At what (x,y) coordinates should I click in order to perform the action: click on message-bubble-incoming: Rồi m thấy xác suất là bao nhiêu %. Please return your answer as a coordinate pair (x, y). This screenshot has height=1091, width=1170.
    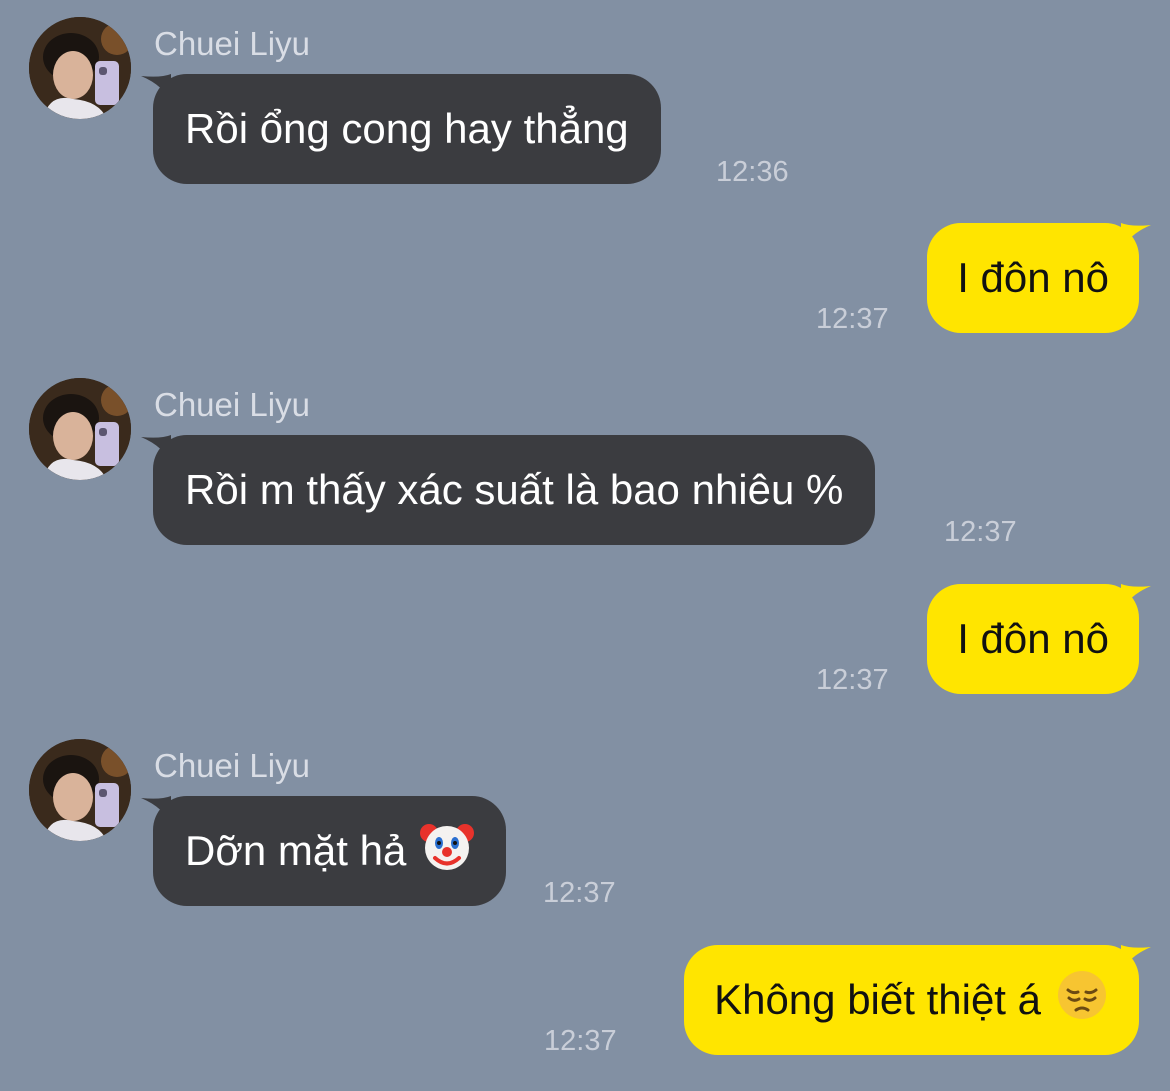
    Looking at the image, I should click on (508, 490).